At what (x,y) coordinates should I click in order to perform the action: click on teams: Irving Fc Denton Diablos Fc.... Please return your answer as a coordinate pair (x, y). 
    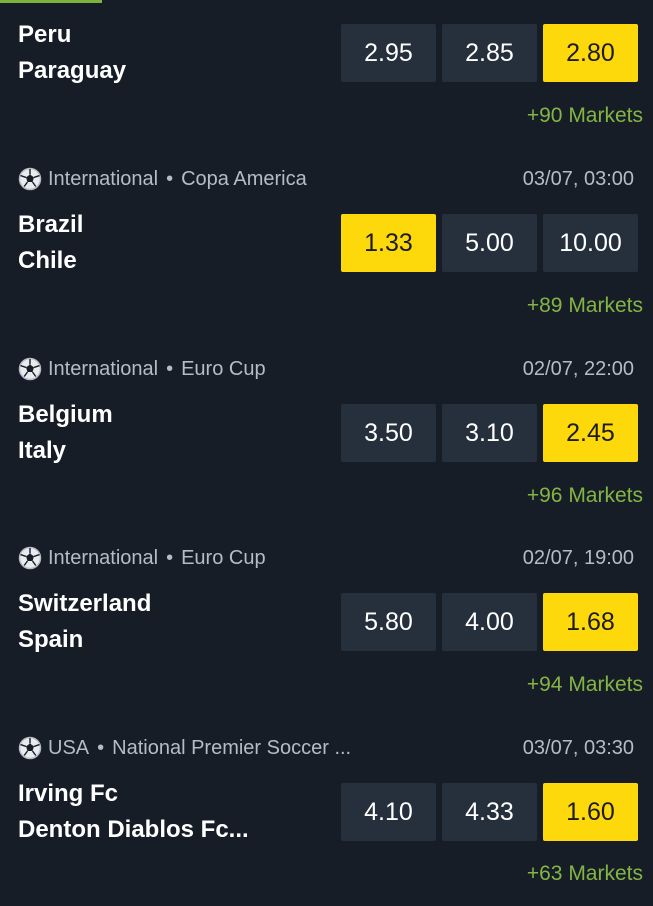
    Looking at the image, I should click on (133, 812).